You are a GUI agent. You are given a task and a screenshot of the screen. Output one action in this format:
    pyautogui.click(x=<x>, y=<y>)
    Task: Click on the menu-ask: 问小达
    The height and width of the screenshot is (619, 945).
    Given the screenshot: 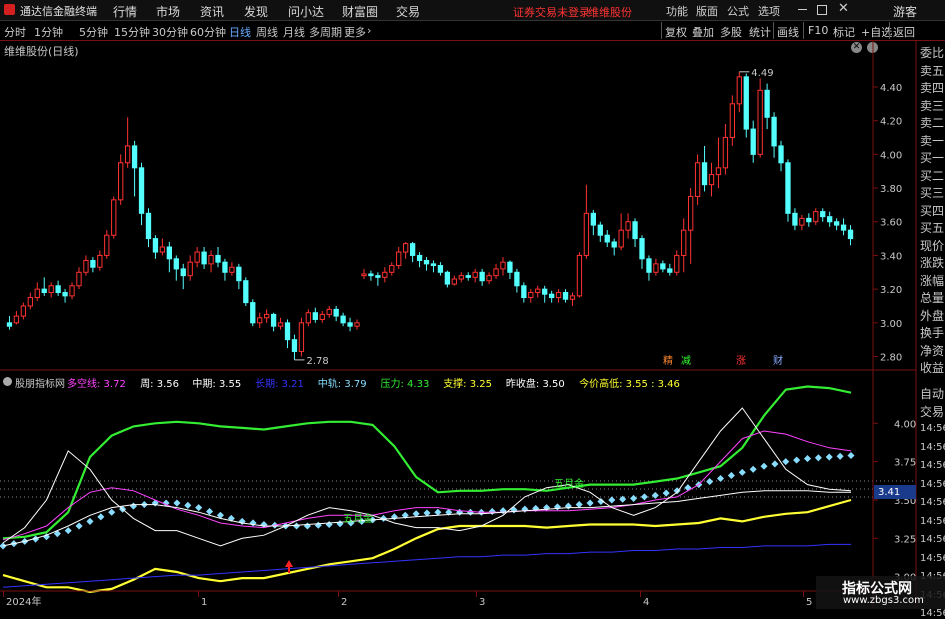 What is the action you would take?
    pyautogui.click(x=306, y=11)
    